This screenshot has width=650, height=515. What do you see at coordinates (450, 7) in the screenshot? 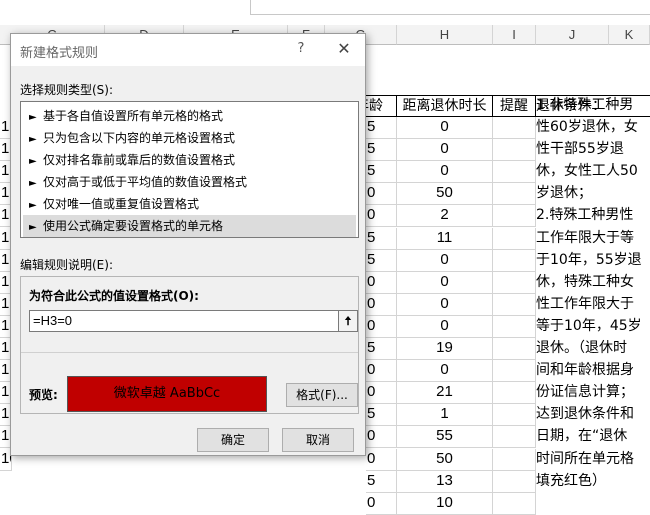
I see `formula-bar` at bounding box center [450, 7].